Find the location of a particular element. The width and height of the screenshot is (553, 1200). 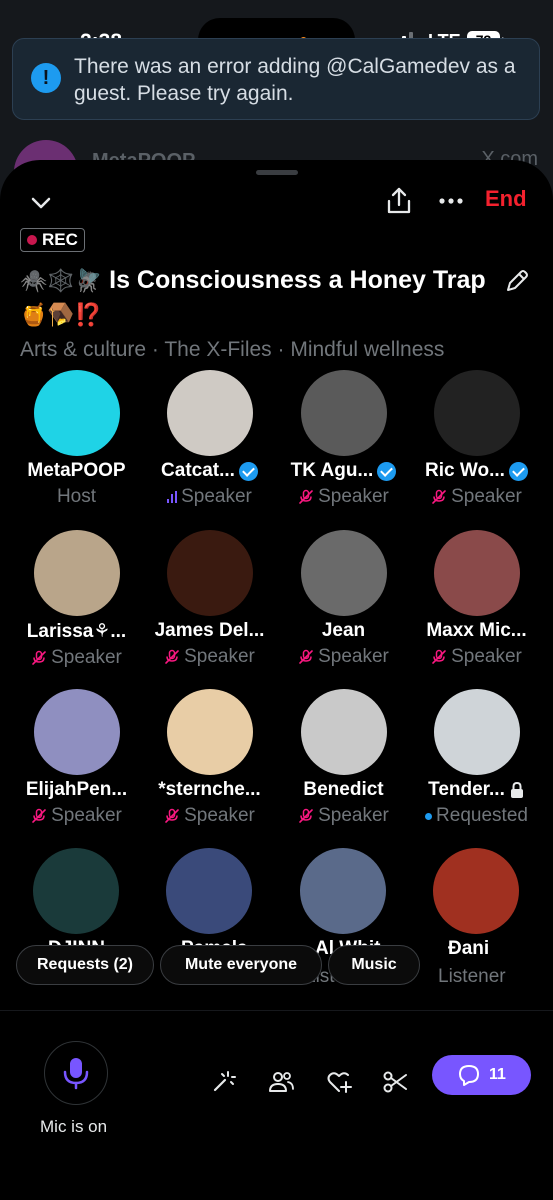

recording-badge: REC is located at coordinates (52, 240).